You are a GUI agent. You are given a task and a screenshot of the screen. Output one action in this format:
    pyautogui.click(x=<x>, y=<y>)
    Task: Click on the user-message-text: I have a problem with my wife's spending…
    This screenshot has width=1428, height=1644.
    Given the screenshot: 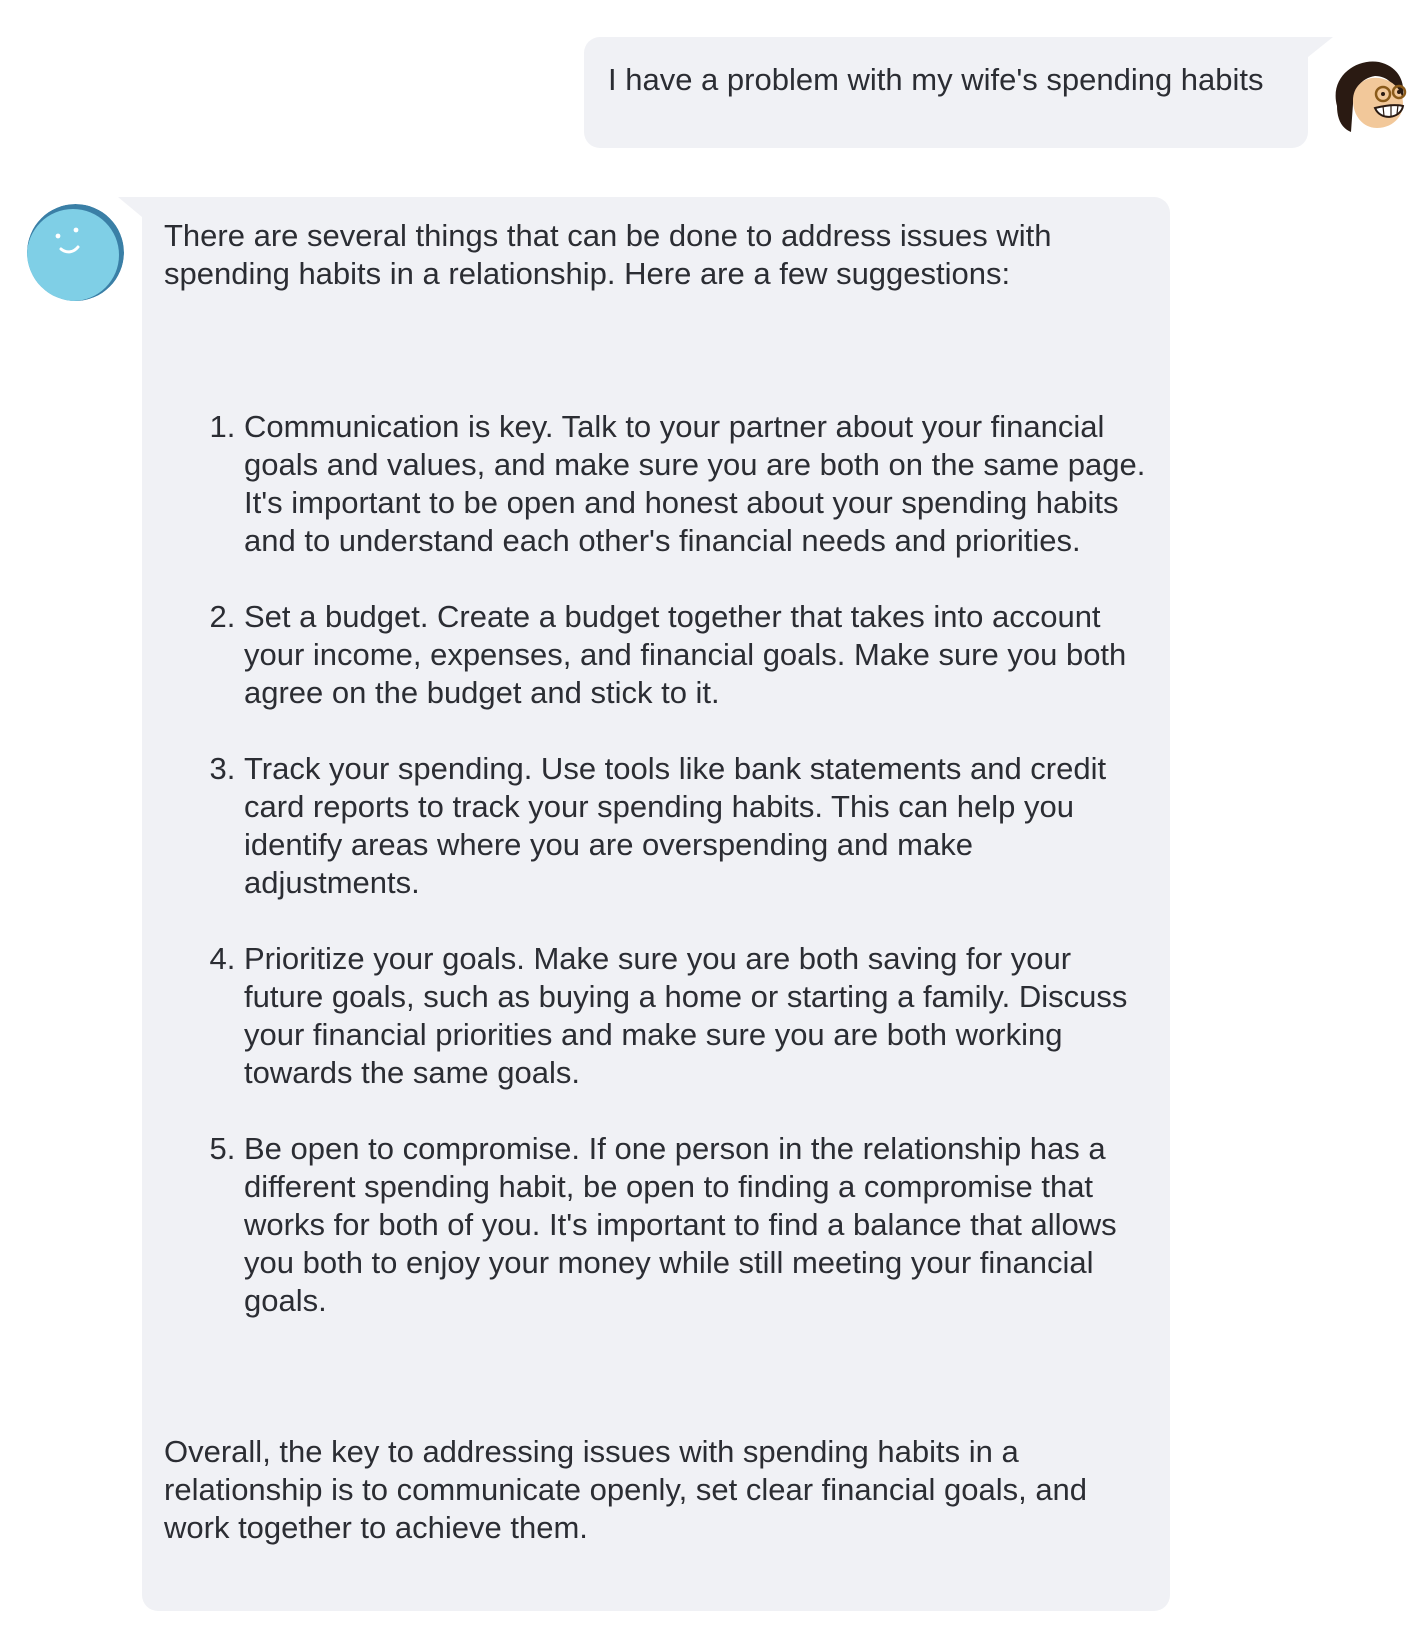 What is the action you would take?
    pyautogui.click(x=936, y=79)
    